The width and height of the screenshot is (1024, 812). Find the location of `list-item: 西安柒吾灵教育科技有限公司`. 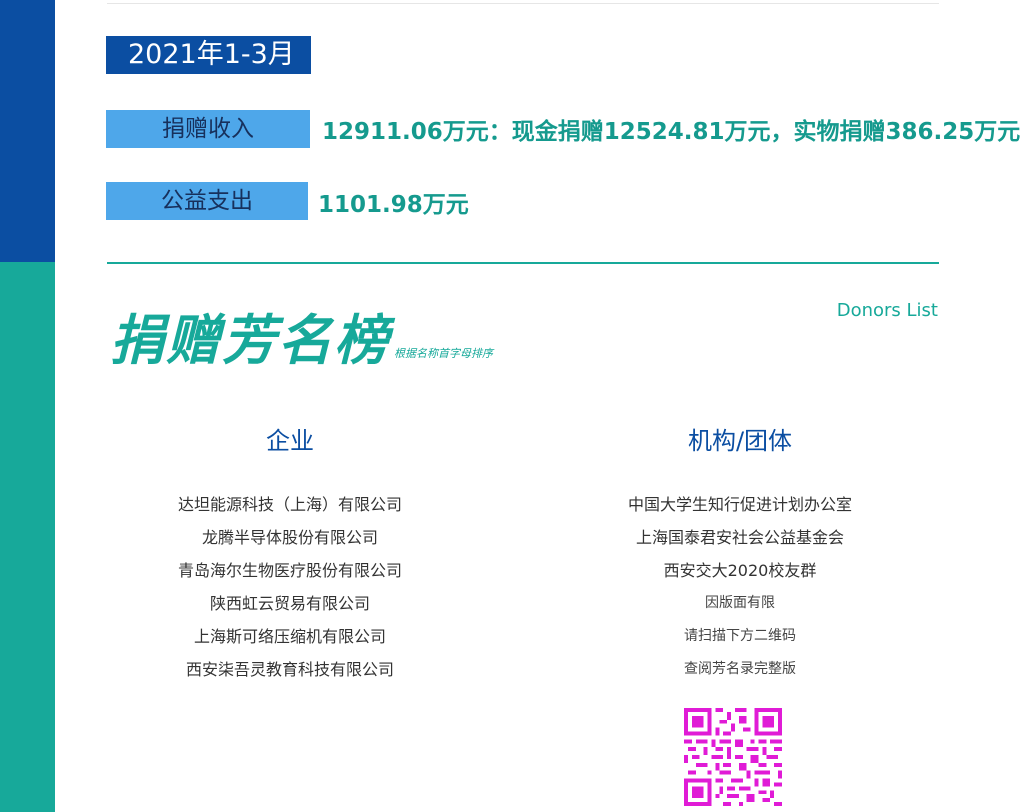

list-item: 西安柒吾灵教育科技有限公司 is located at coordinates (289, 669).